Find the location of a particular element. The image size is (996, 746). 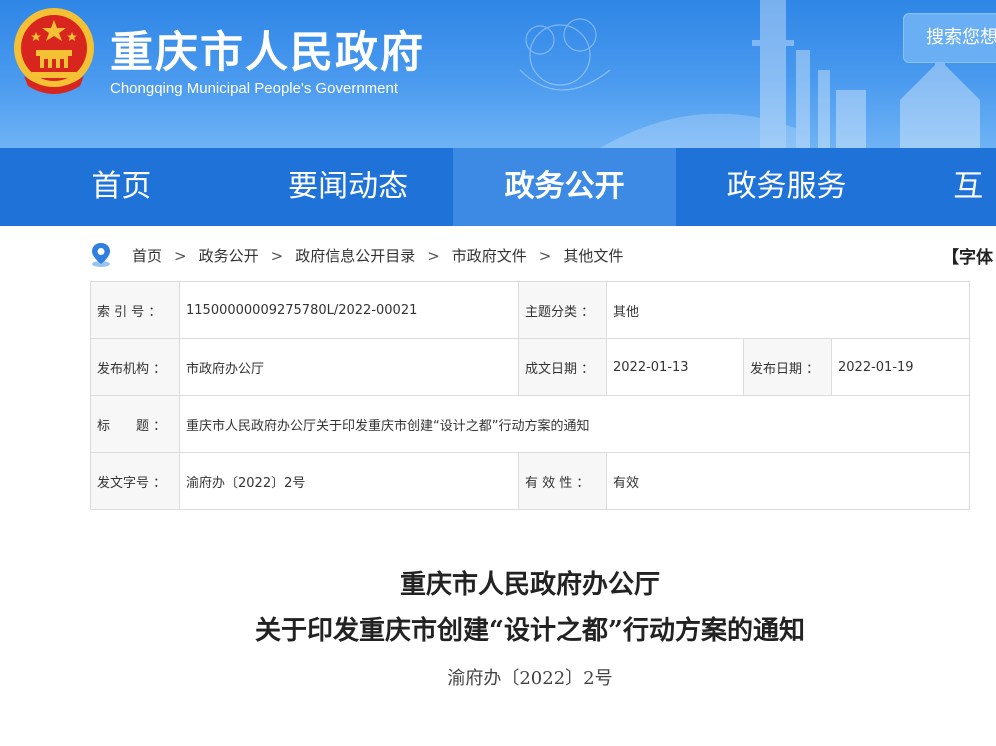

index-label: 索 引 号 ： is located at coordinates (135, 310).